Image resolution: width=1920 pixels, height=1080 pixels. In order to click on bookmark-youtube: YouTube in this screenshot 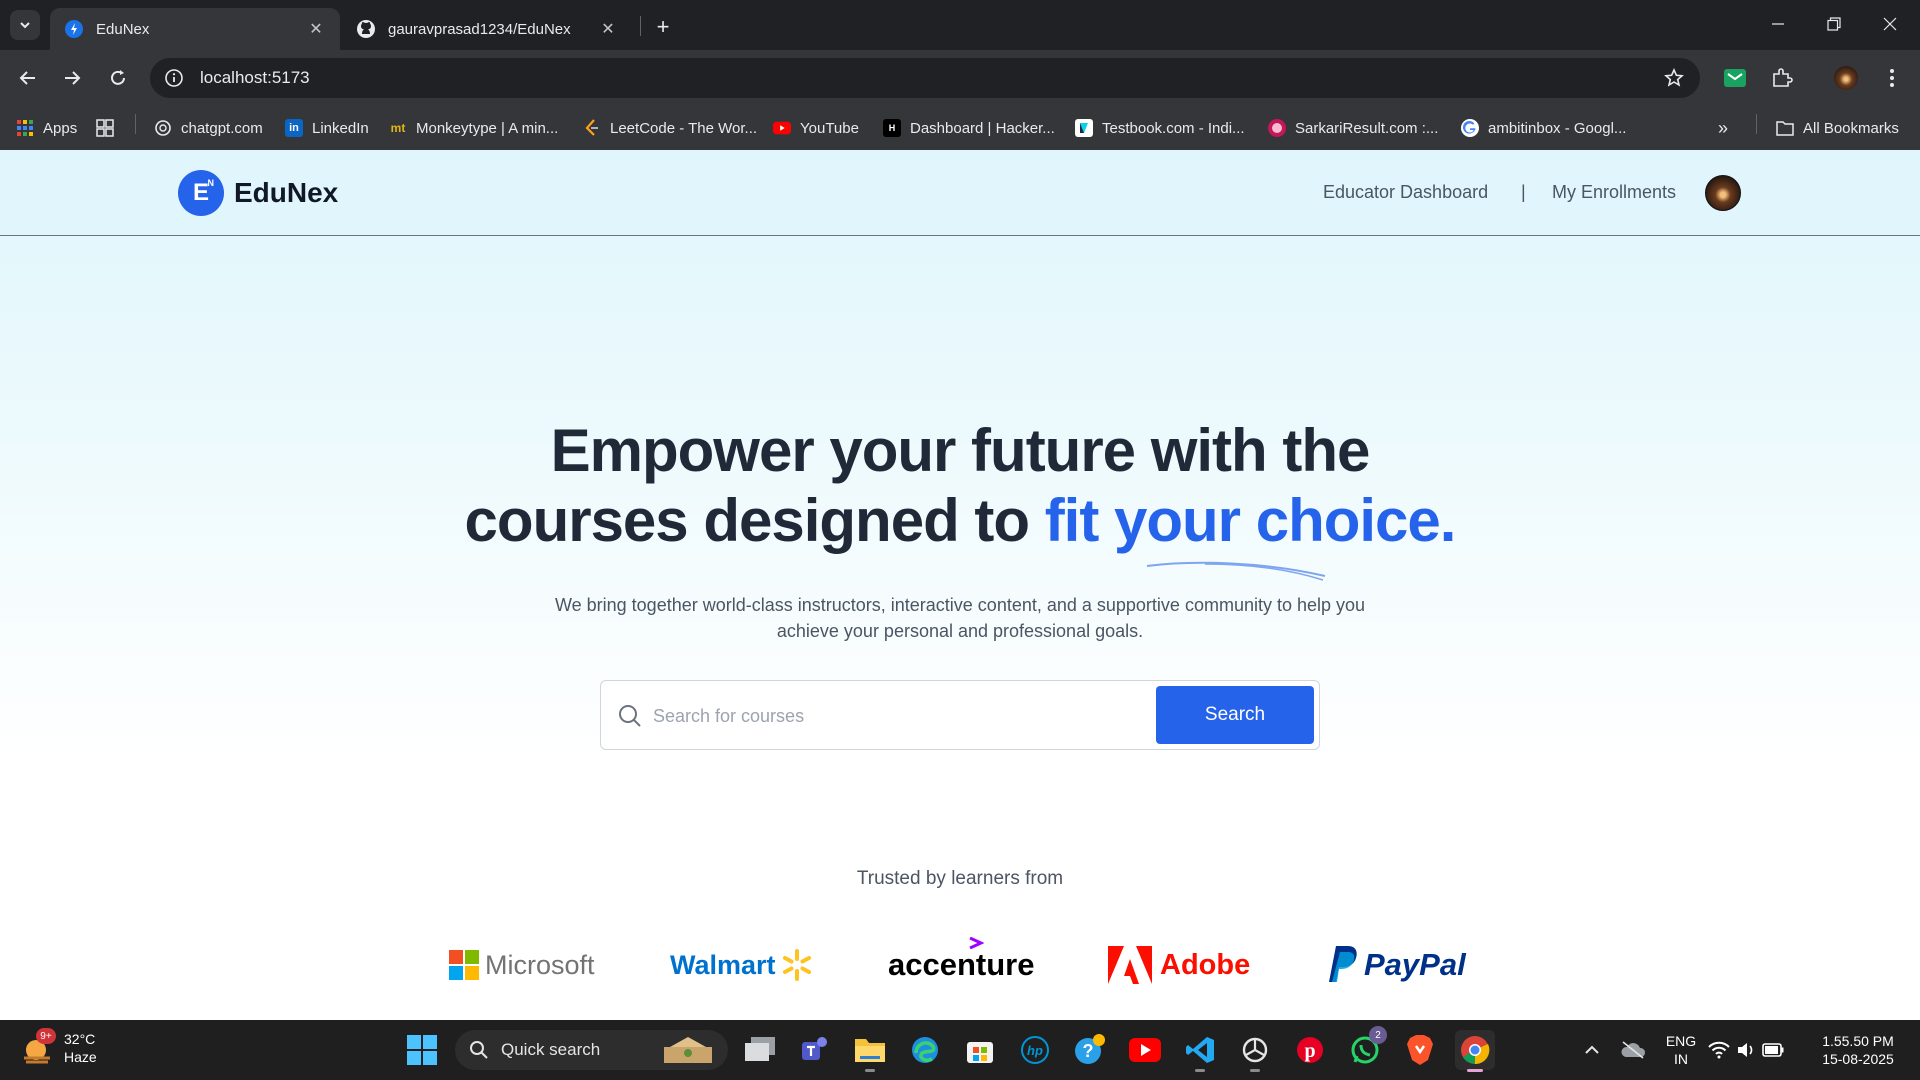, I will do `click(816, 128)`.